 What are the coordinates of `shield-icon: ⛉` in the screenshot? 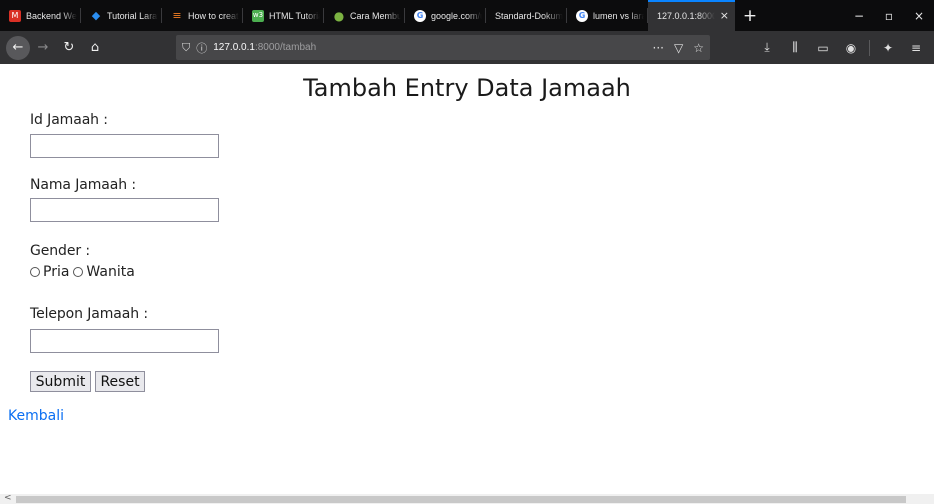 It's located at (186, 48).